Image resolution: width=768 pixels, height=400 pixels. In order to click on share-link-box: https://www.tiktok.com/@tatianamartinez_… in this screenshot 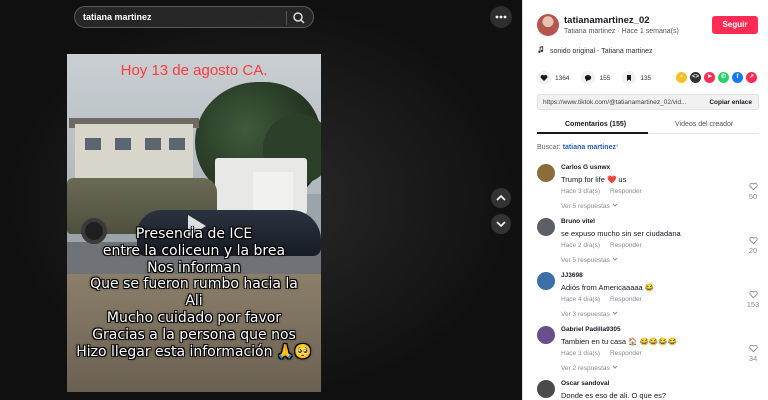, I will do `click(648, 102)`.